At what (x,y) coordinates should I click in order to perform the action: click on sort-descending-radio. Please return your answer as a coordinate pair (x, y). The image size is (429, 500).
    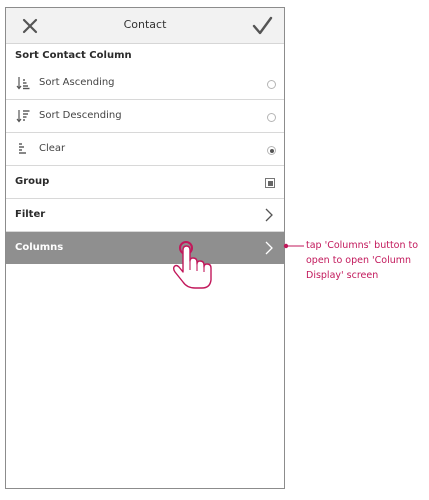
    Looking at the image, I should click on (271, 117).